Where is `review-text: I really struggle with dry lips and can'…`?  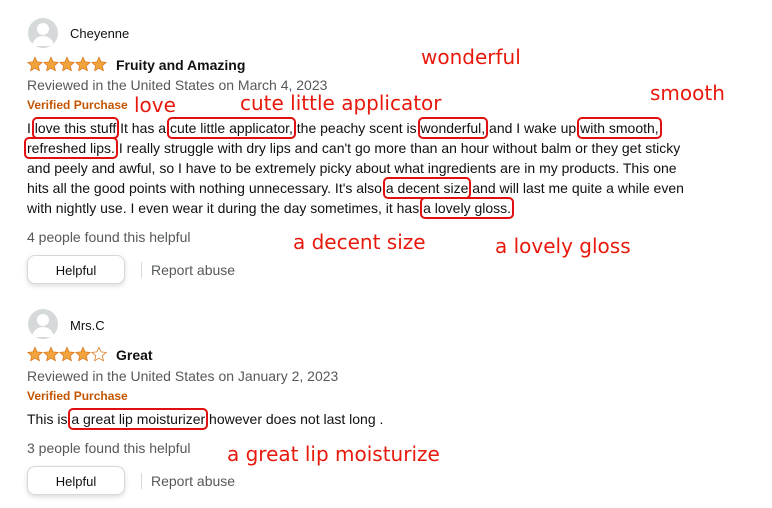
review-text: I really struggle with dry lips and can'… is located at coordinates (397, 148).